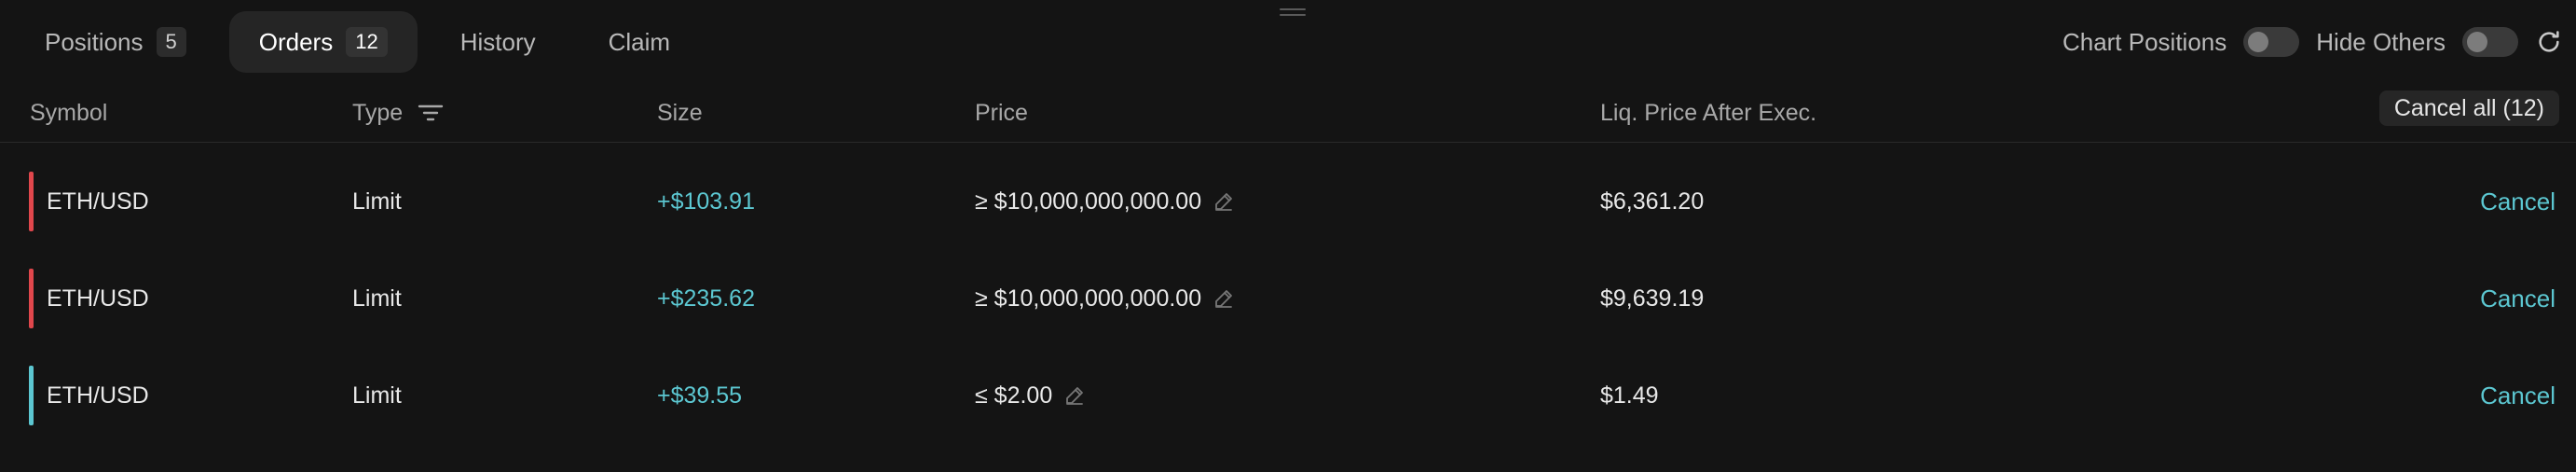 This screenshot has width=2576, height=472. I want to click on refresh-icon, so click(2549, 42).